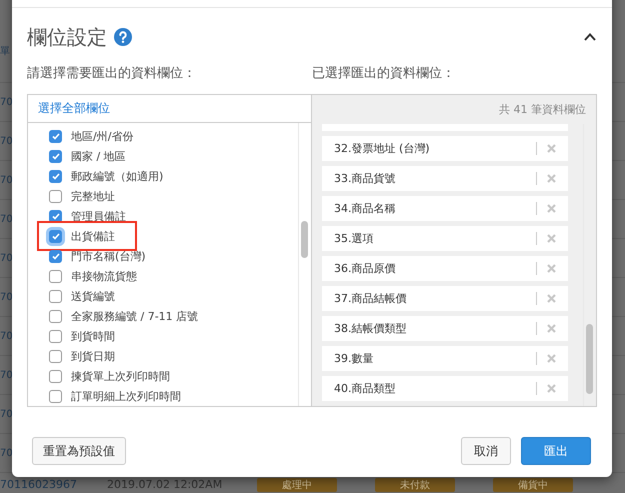 The width and height of the screenshot is (625, 493). I want to click on field-label: 送貨編號, so click(93, 296).